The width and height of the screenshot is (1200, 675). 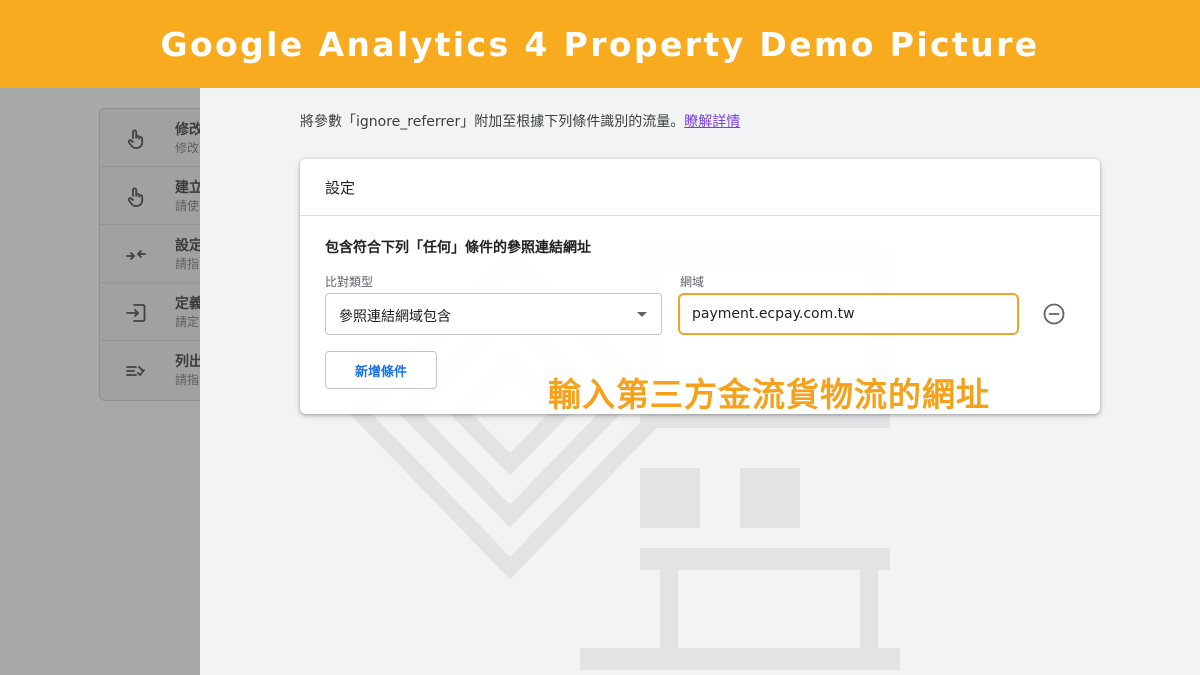 I want to click on sidebar-item-subtitle: 請定, so click(x=187, y=322).